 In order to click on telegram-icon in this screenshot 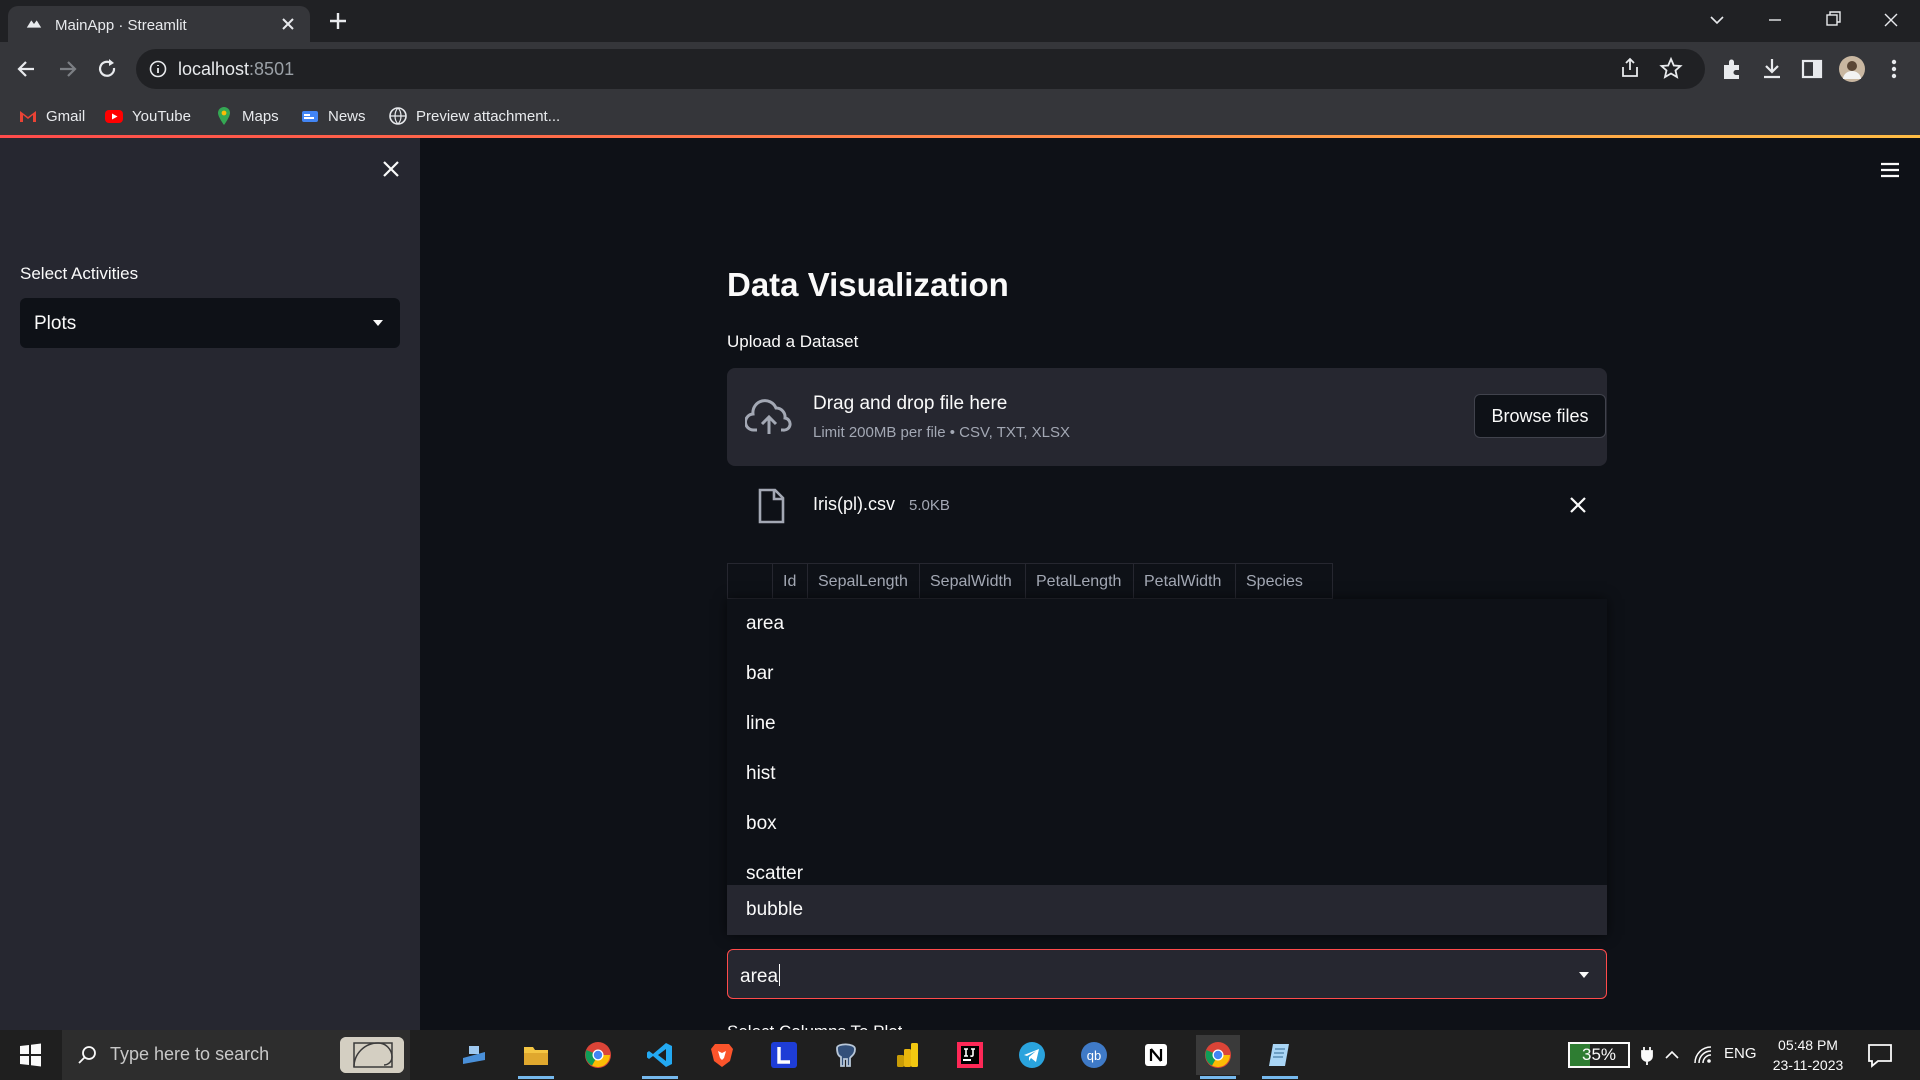, I will do `click(1032, 1055)`.